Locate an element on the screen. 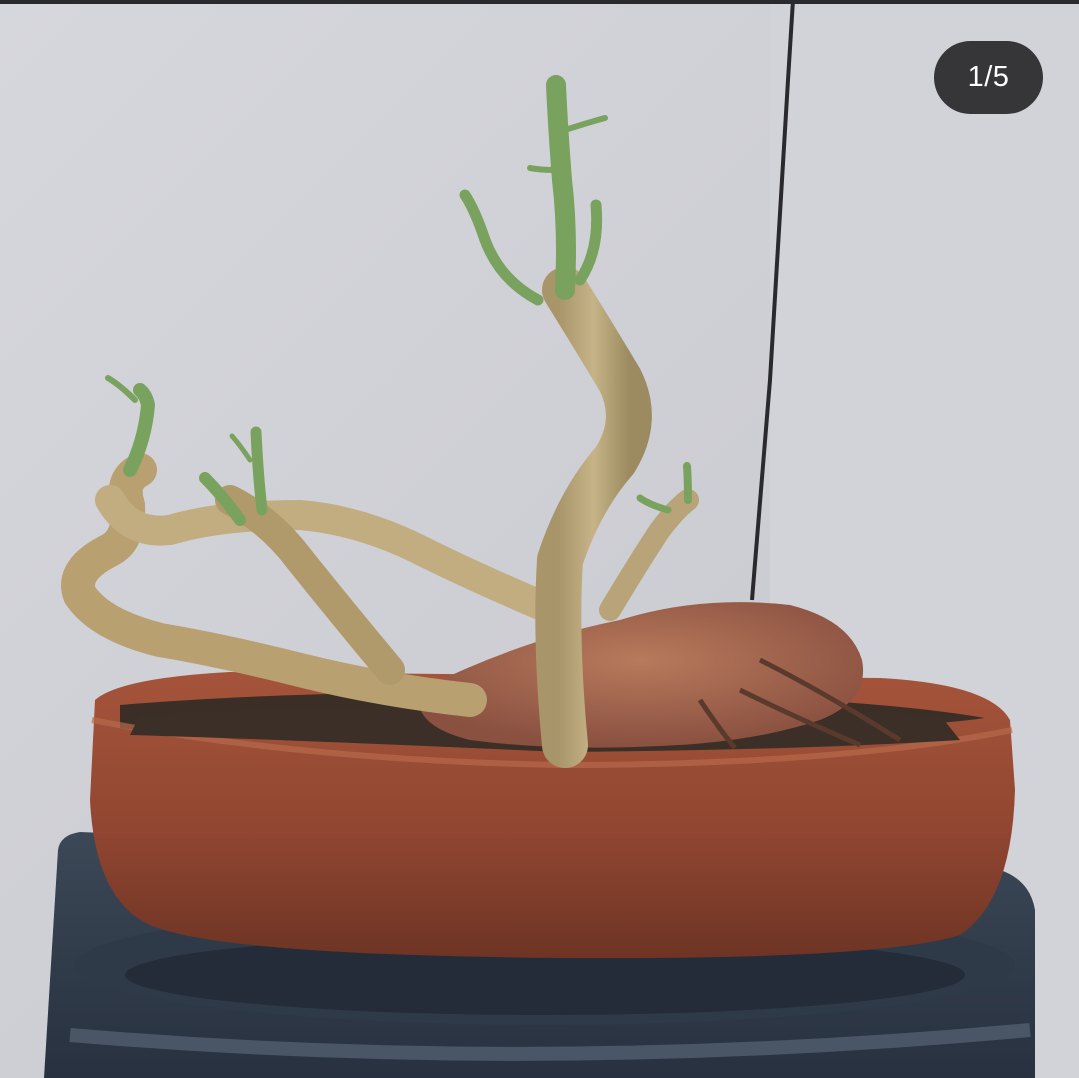  shoot-right-a is located at coordinates (687, 483).